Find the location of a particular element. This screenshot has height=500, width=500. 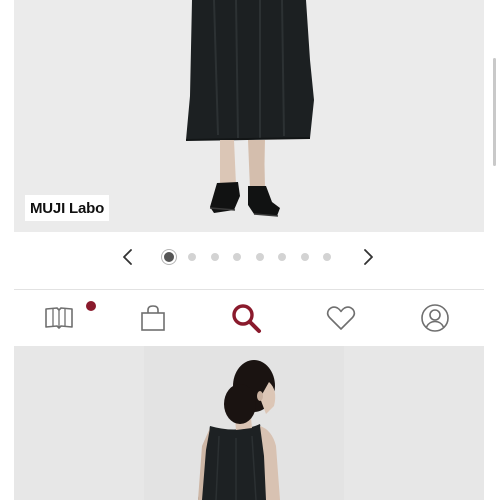

brand-label-text: MUJI Labo is located at coordinates (67, 208).